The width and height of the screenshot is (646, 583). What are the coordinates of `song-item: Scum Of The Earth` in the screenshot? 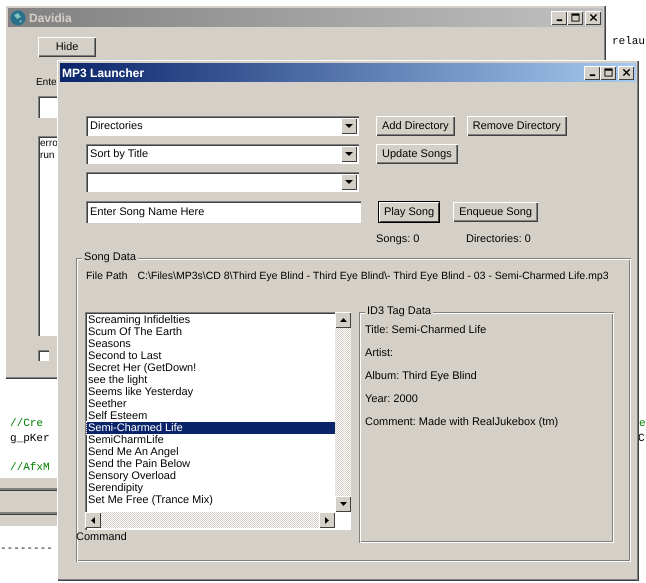 It's located at (211, 332).